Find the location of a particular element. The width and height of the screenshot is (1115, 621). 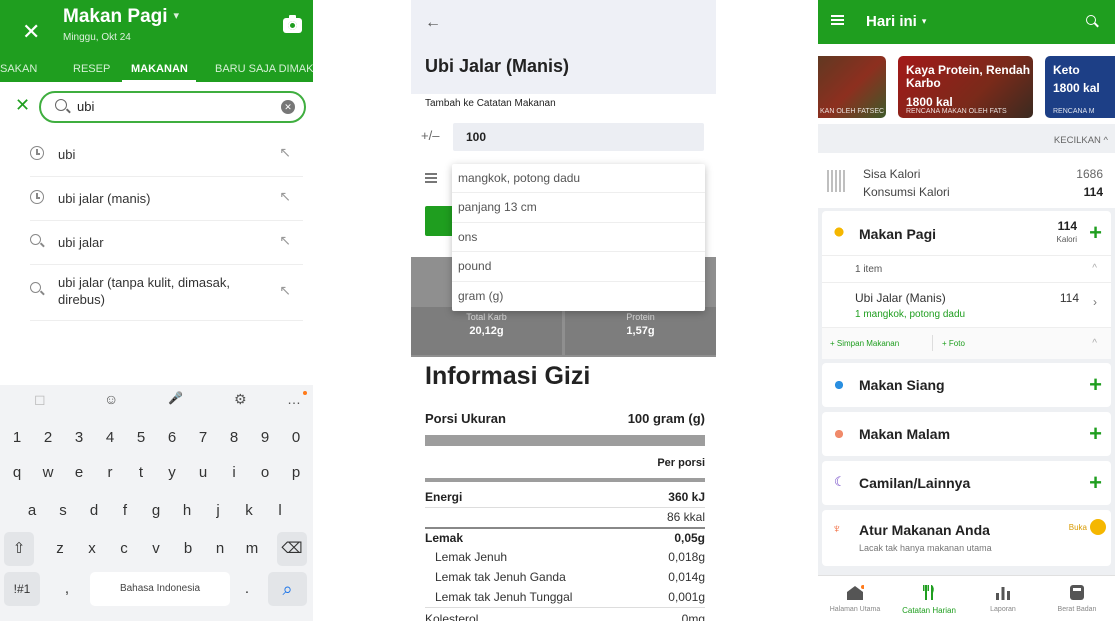

key-g: g is located at coordinates (156, 511).